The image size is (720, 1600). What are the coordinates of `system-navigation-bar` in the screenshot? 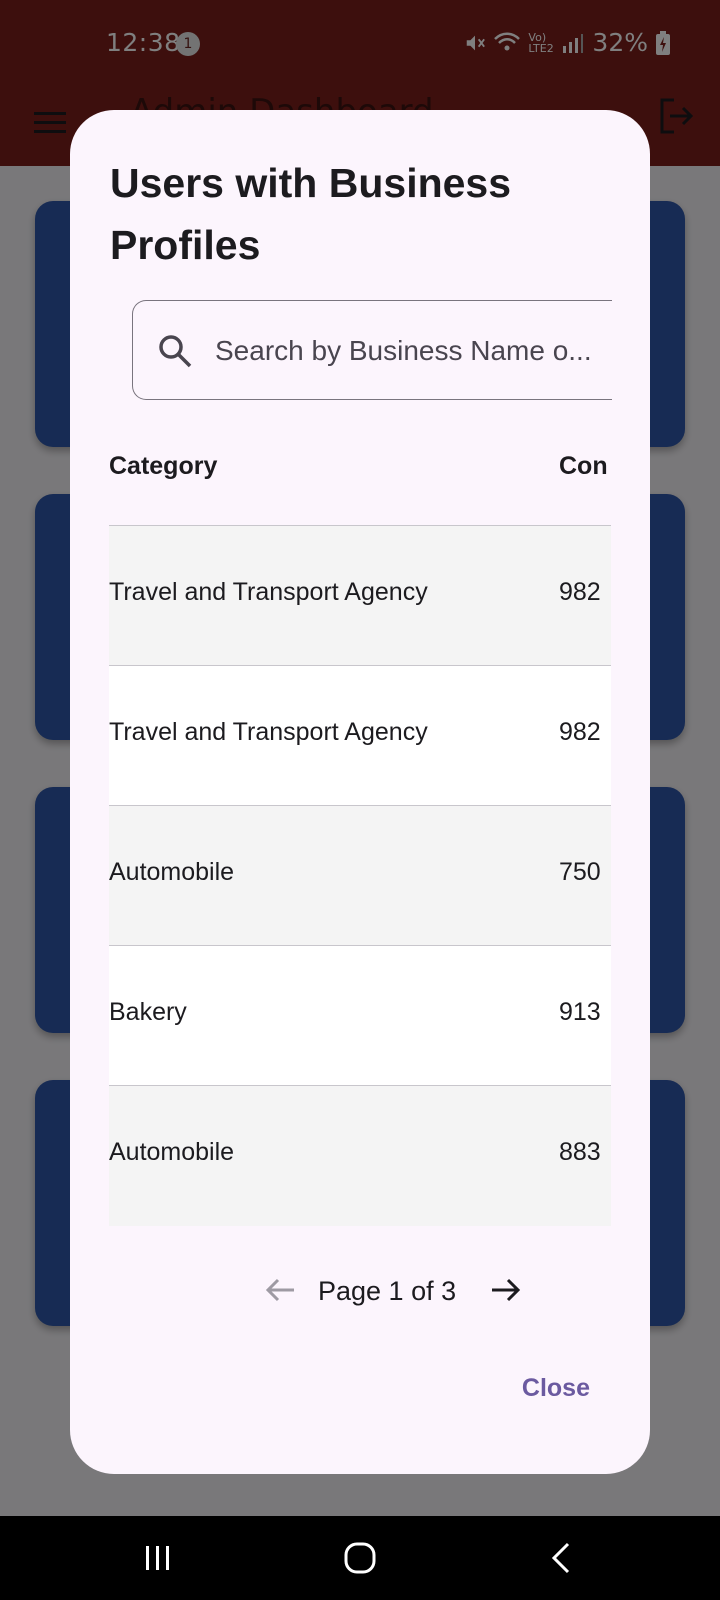 It's located at (360, 1558).